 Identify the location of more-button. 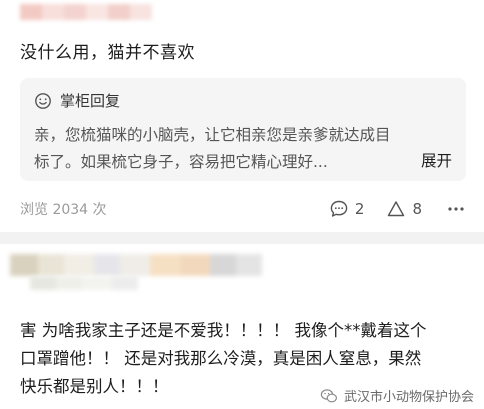
(456, 209).